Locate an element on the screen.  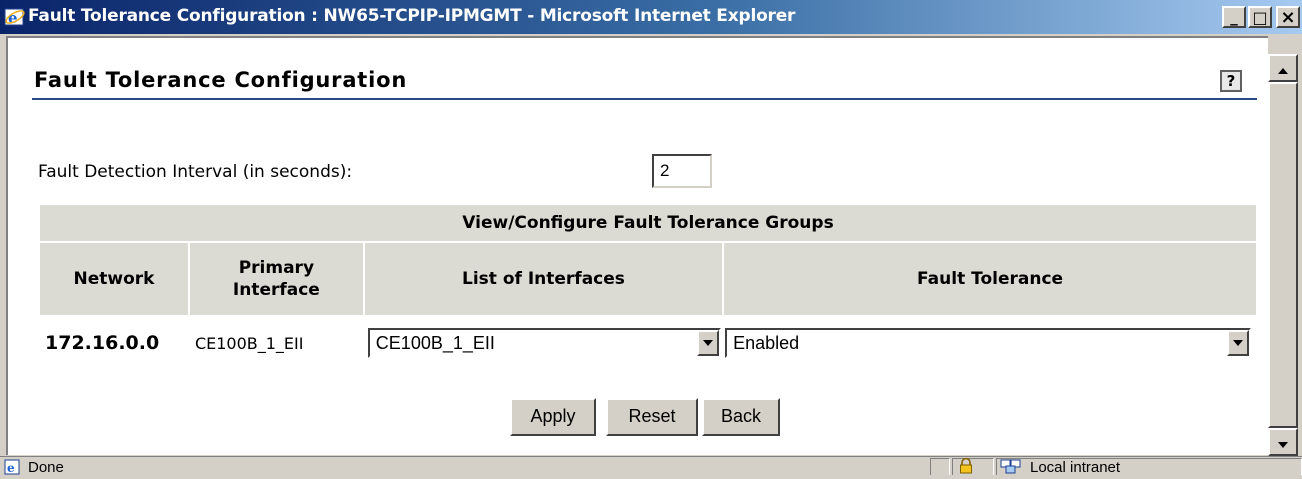
status-pane-progress is located at coordinates (940, 466).